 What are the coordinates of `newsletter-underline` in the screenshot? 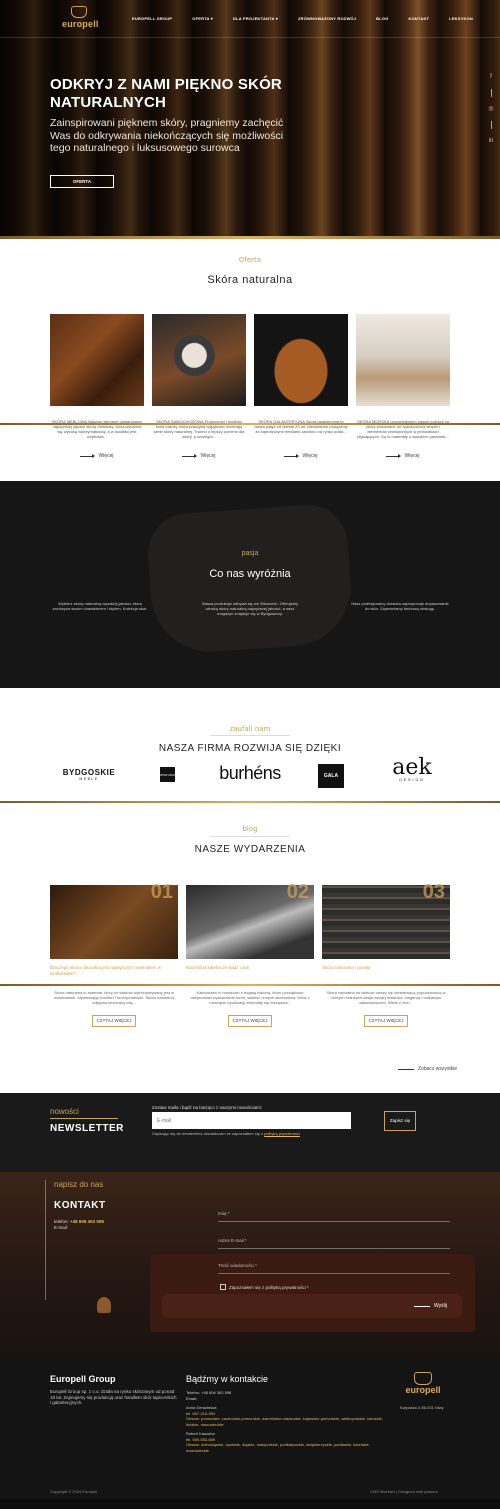 It's located at (84, 1118).